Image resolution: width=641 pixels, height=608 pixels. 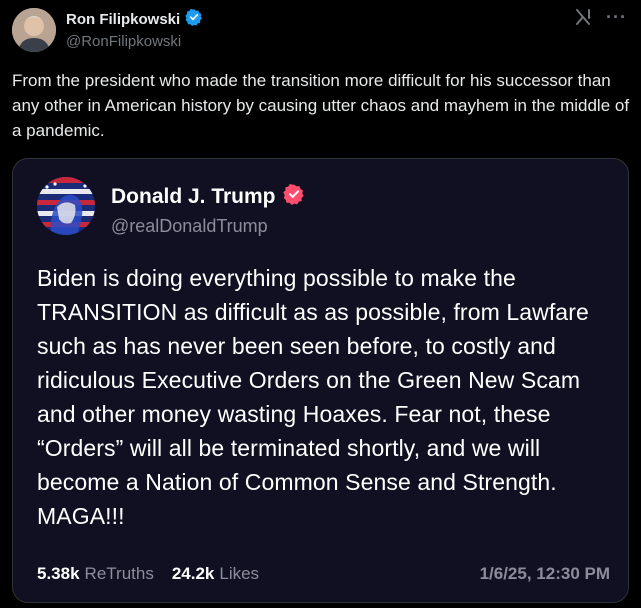 I want to click on author-avatar, so click(x=34, y=30).